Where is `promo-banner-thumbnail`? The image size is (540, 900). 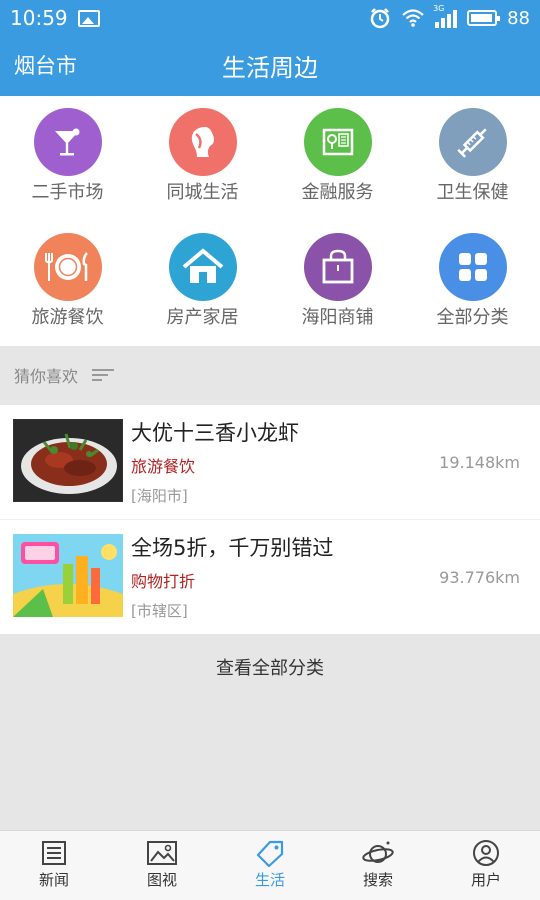 promo-banner-thumbnail is located at coordinates (68, 575).